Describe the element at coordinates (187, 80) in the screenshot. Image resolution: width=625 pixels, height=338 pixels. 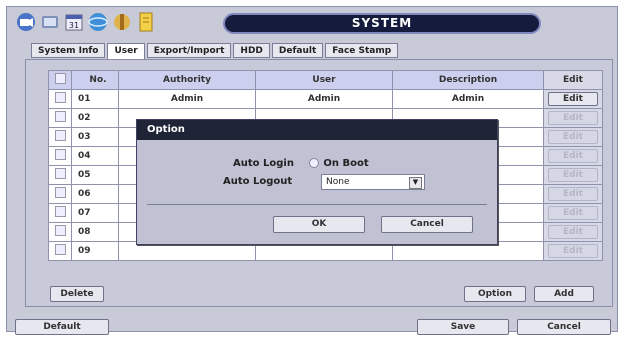
I see `col-authority: Authority` at that location.